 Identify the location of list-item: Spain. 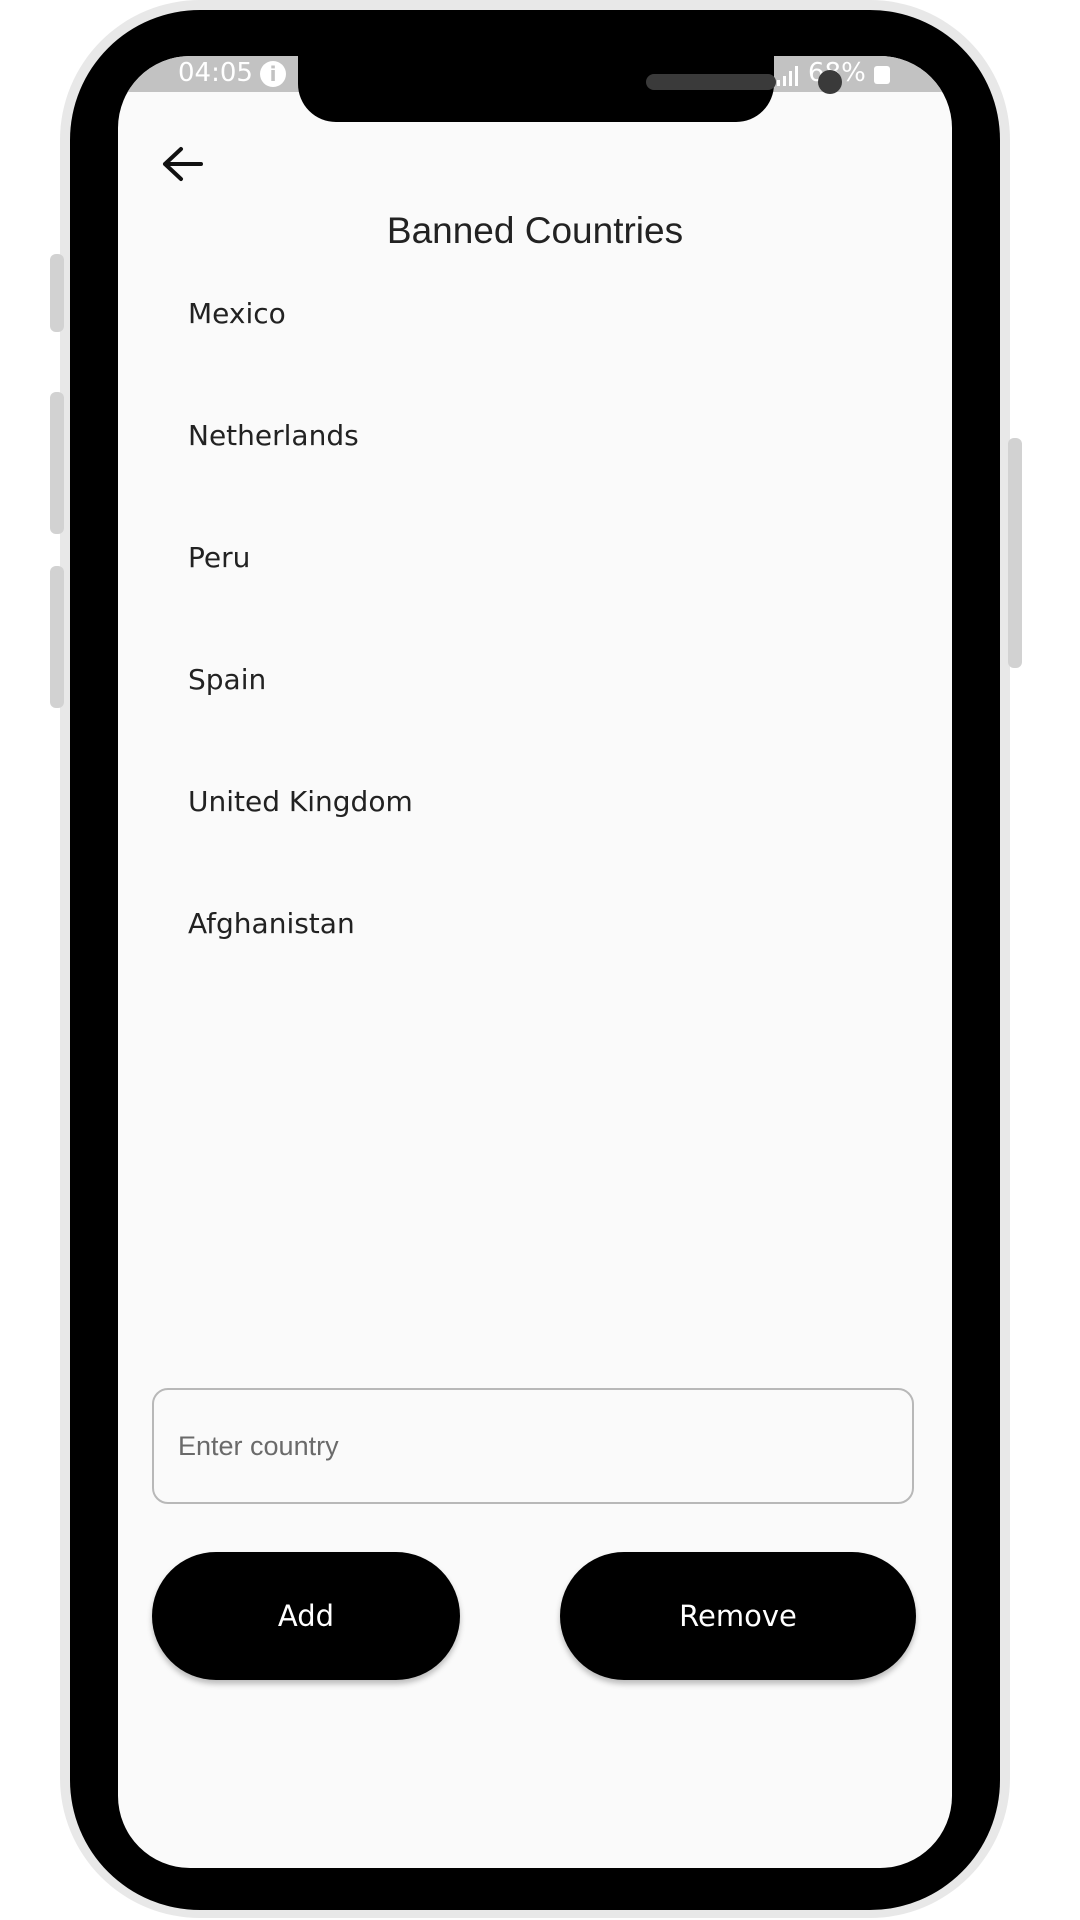
(538, 723).